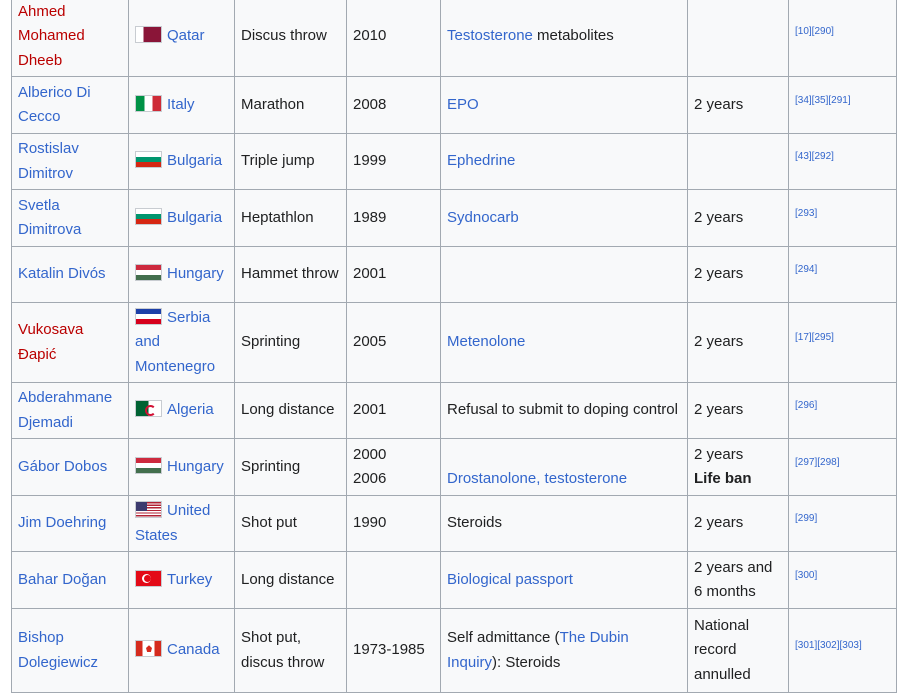 The height and width of the screenshot is (693, 901). Describe the element at coordinates (842, 274) in the screenshot. I see `reference-cell: [294]` at that location.